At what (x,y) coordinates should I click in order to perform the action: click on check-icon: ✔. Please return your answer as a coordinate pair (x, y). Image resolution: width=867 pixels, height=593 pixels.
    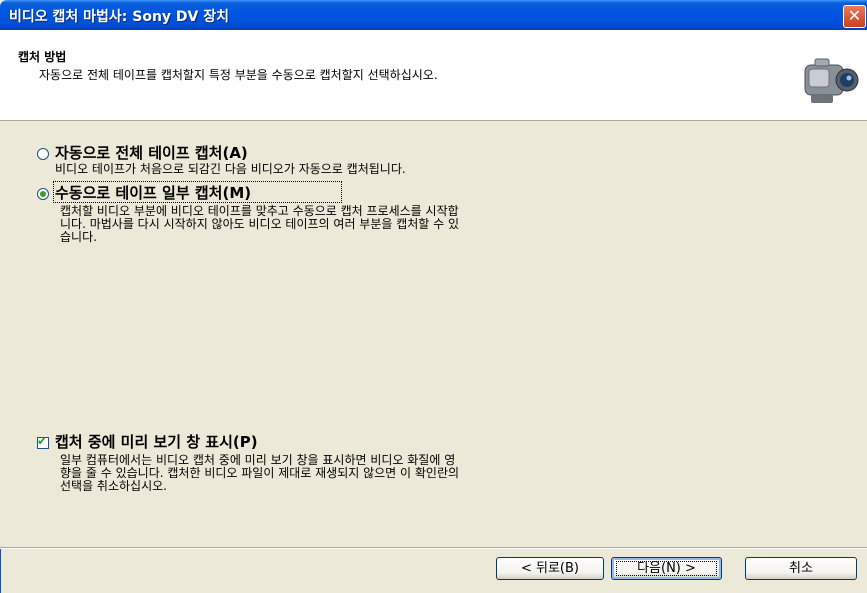
    Looking at the image, I should click on (42, 441).